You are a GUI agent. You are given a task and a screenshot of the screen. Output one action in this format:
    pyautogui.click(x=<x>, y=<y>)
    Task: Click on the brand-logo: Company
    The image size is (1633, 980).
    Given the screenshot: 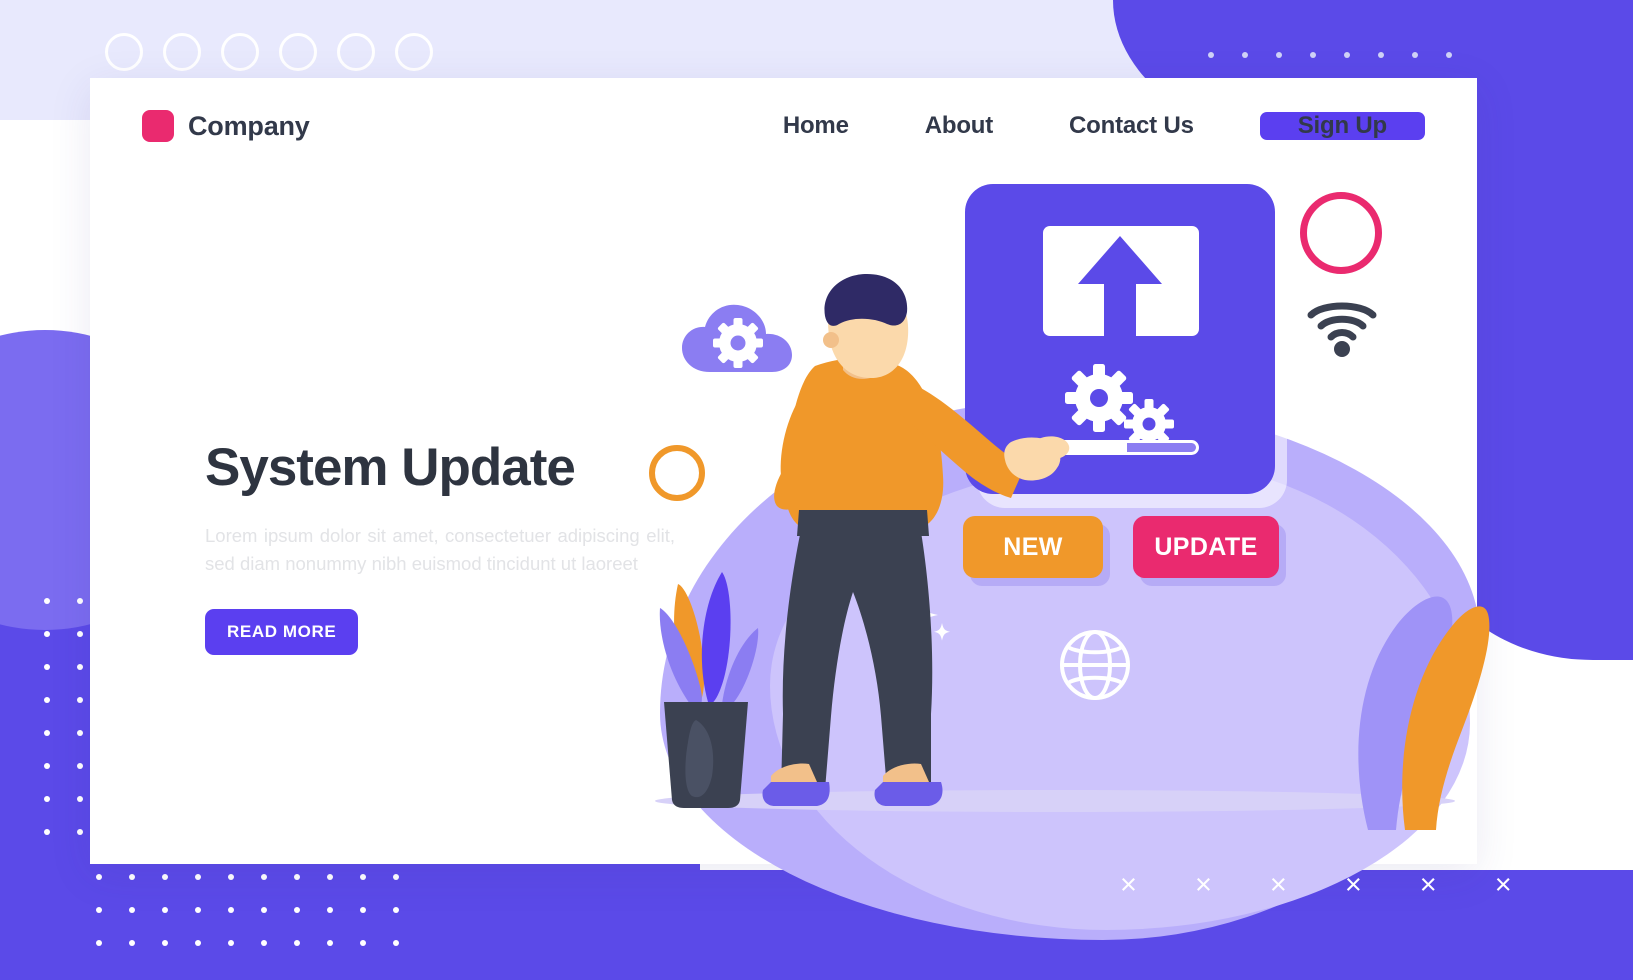 What is the action you would take?
    pyautogui.click(x=226, y=126)
    